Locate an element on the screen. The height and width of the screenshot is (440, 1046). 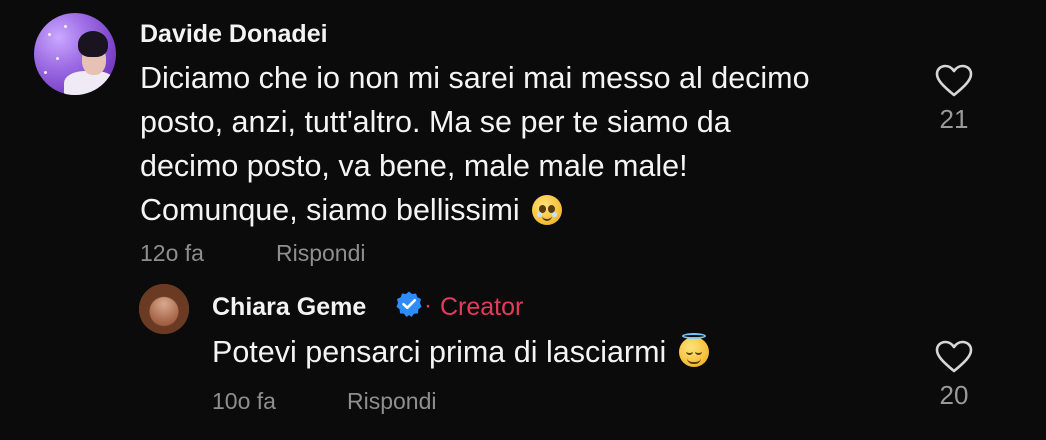
creator-badge: Creator is located at coordinates (482, 307).